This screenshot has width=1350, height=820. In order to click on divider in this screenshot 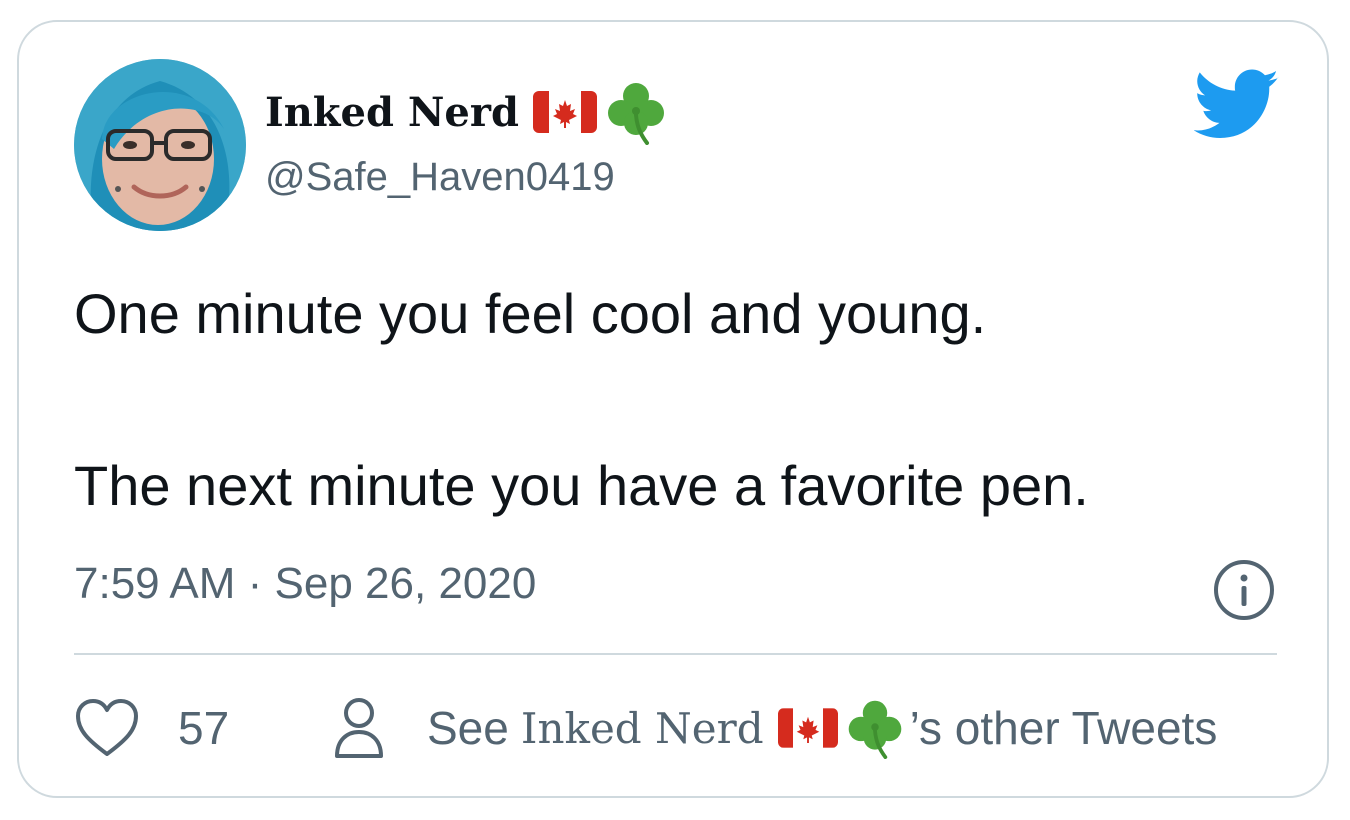, I will do `click(675, 654)`.